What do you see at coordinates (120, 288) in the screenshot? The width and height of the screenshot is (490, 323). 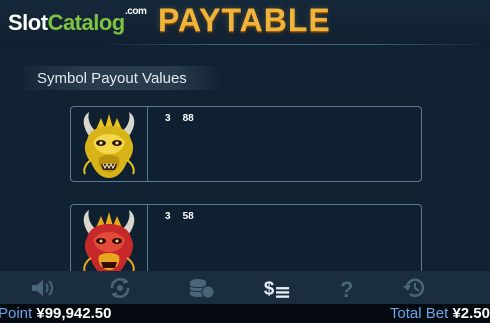 I see `autoplay-icon` at bounding box center [120, 288].